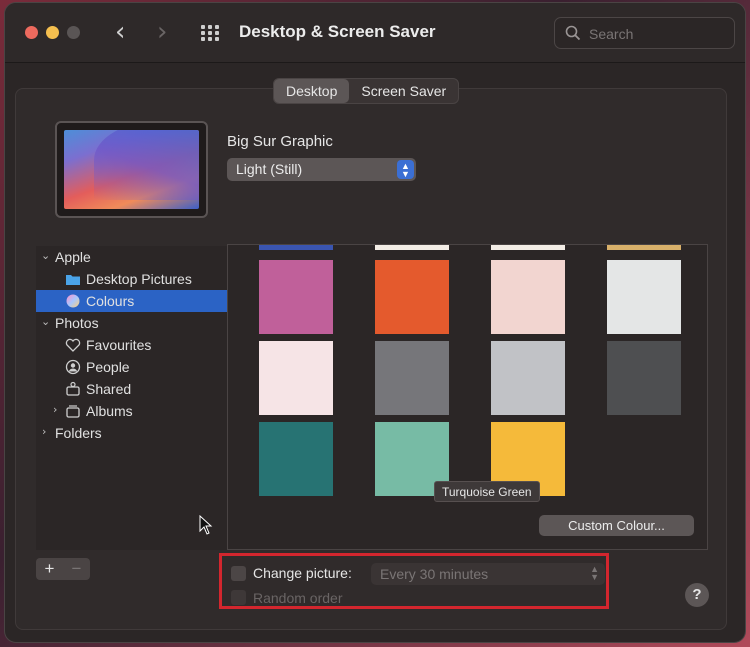 This screenshot has width=750, height=647. I want to click on sidebar-item-photos: ⌄ Photos, so click(132, 323).